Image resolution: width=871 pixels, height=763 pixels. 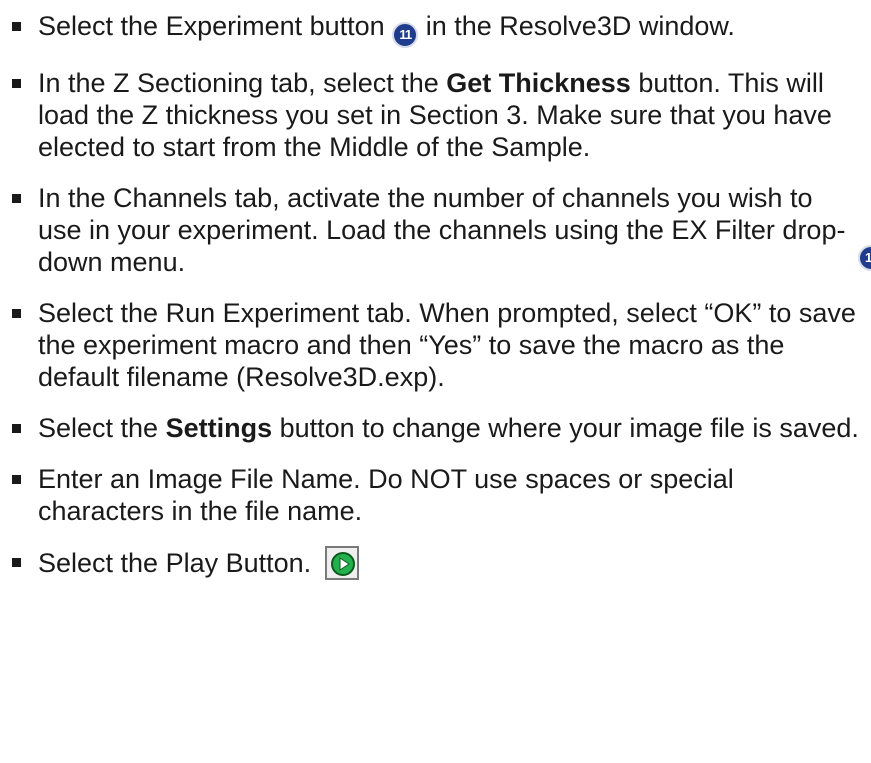 What do you see at coordinates (538, 83) in the screenshot?
I see `step-bold-text: Get Thickness` at bounding box center [538, 83].